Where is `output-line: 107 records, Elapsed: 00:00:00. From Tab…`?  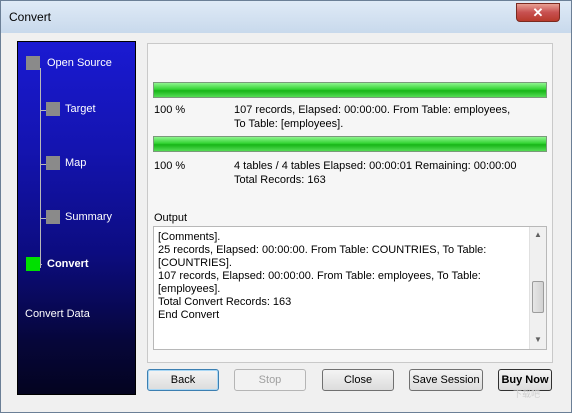 output-line: 107 records, Elapsed: 00:00:00. From Tab… is located at coordinates (319, 276).